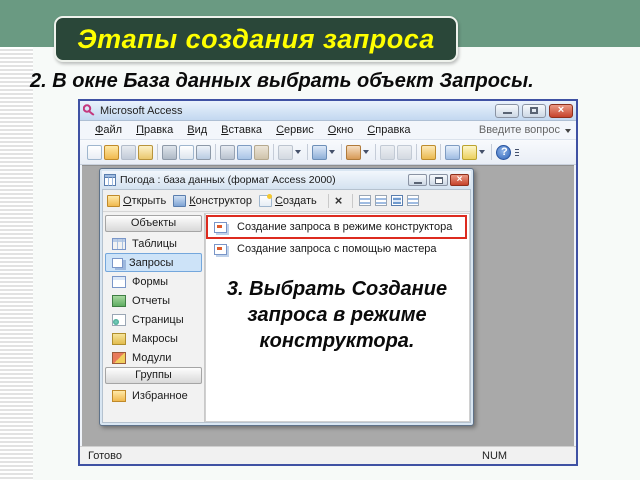 This screenshot has width=640, height=480. I want to click on open-folder-icon, so click(113, 200).